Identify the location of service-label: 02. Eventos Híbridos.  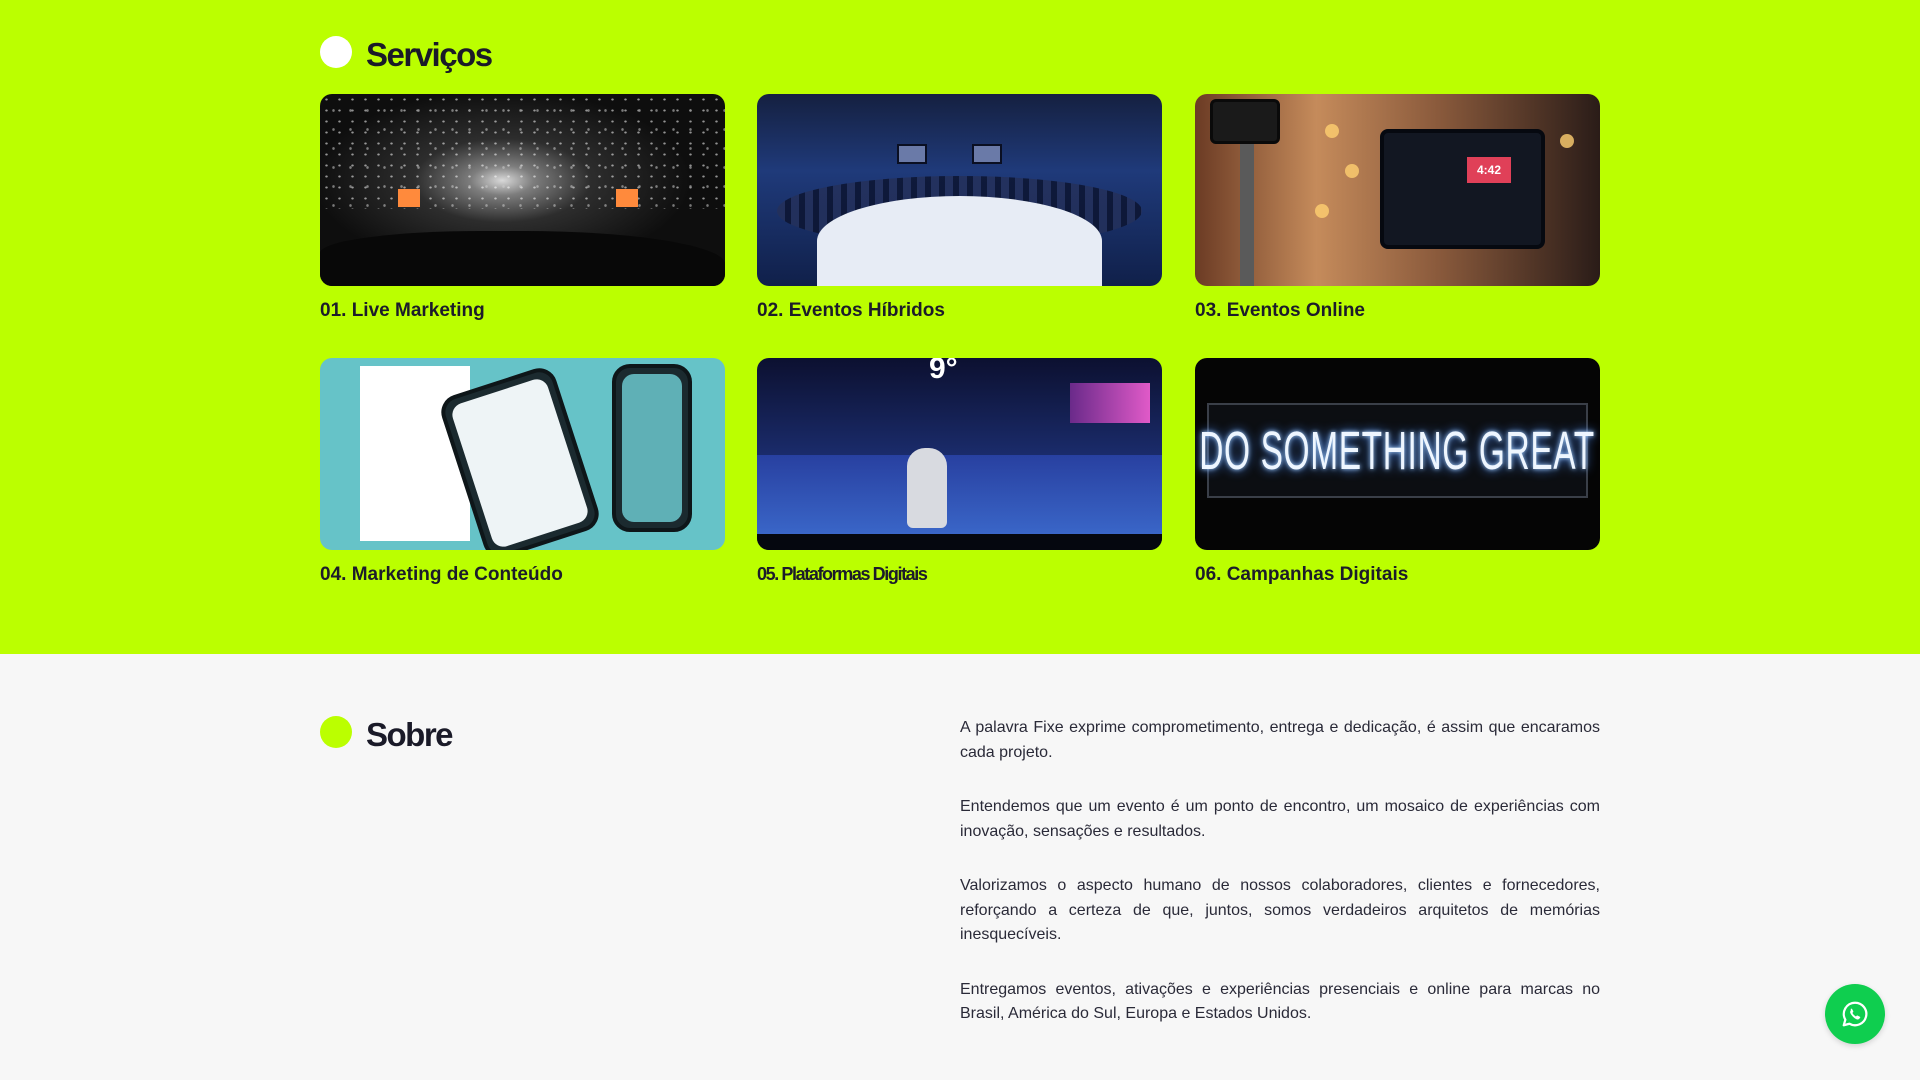
(851, 310).